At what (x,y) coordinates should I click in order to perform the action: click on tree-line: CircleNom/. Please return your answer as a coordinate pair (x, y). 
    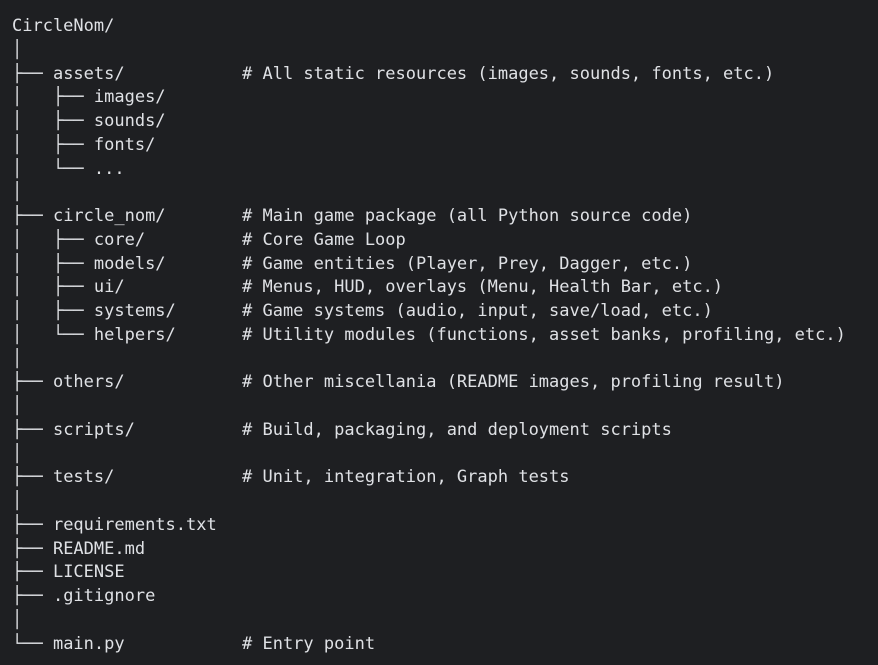
    Looking at the image, I should click on (63, 26).